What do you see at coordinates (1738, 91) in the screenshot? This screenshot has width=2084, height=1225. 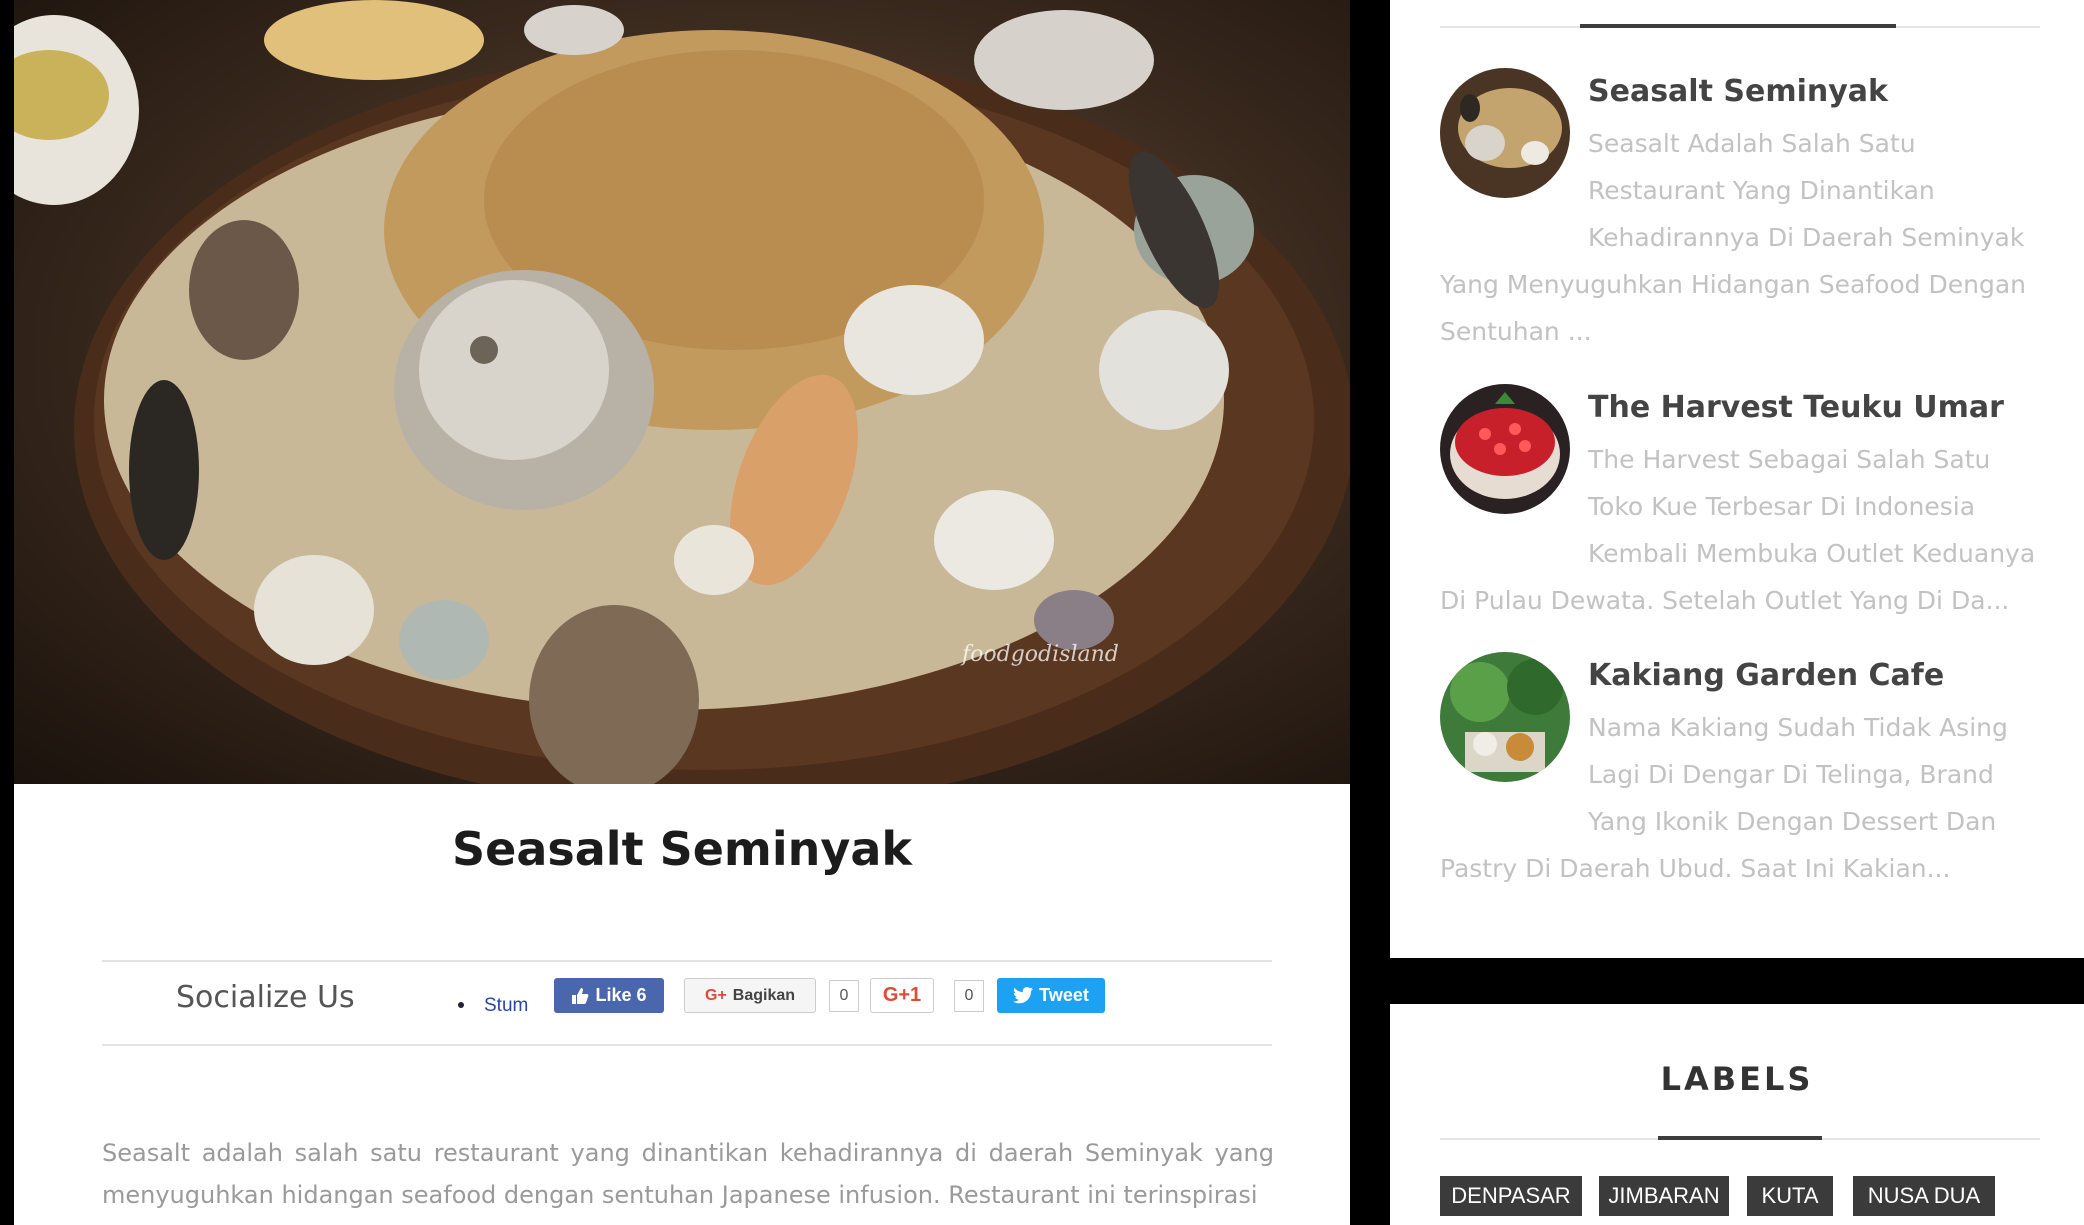 I see `popular-post-title: Seasalt Seminyak` at bounding box center [1738, 91].